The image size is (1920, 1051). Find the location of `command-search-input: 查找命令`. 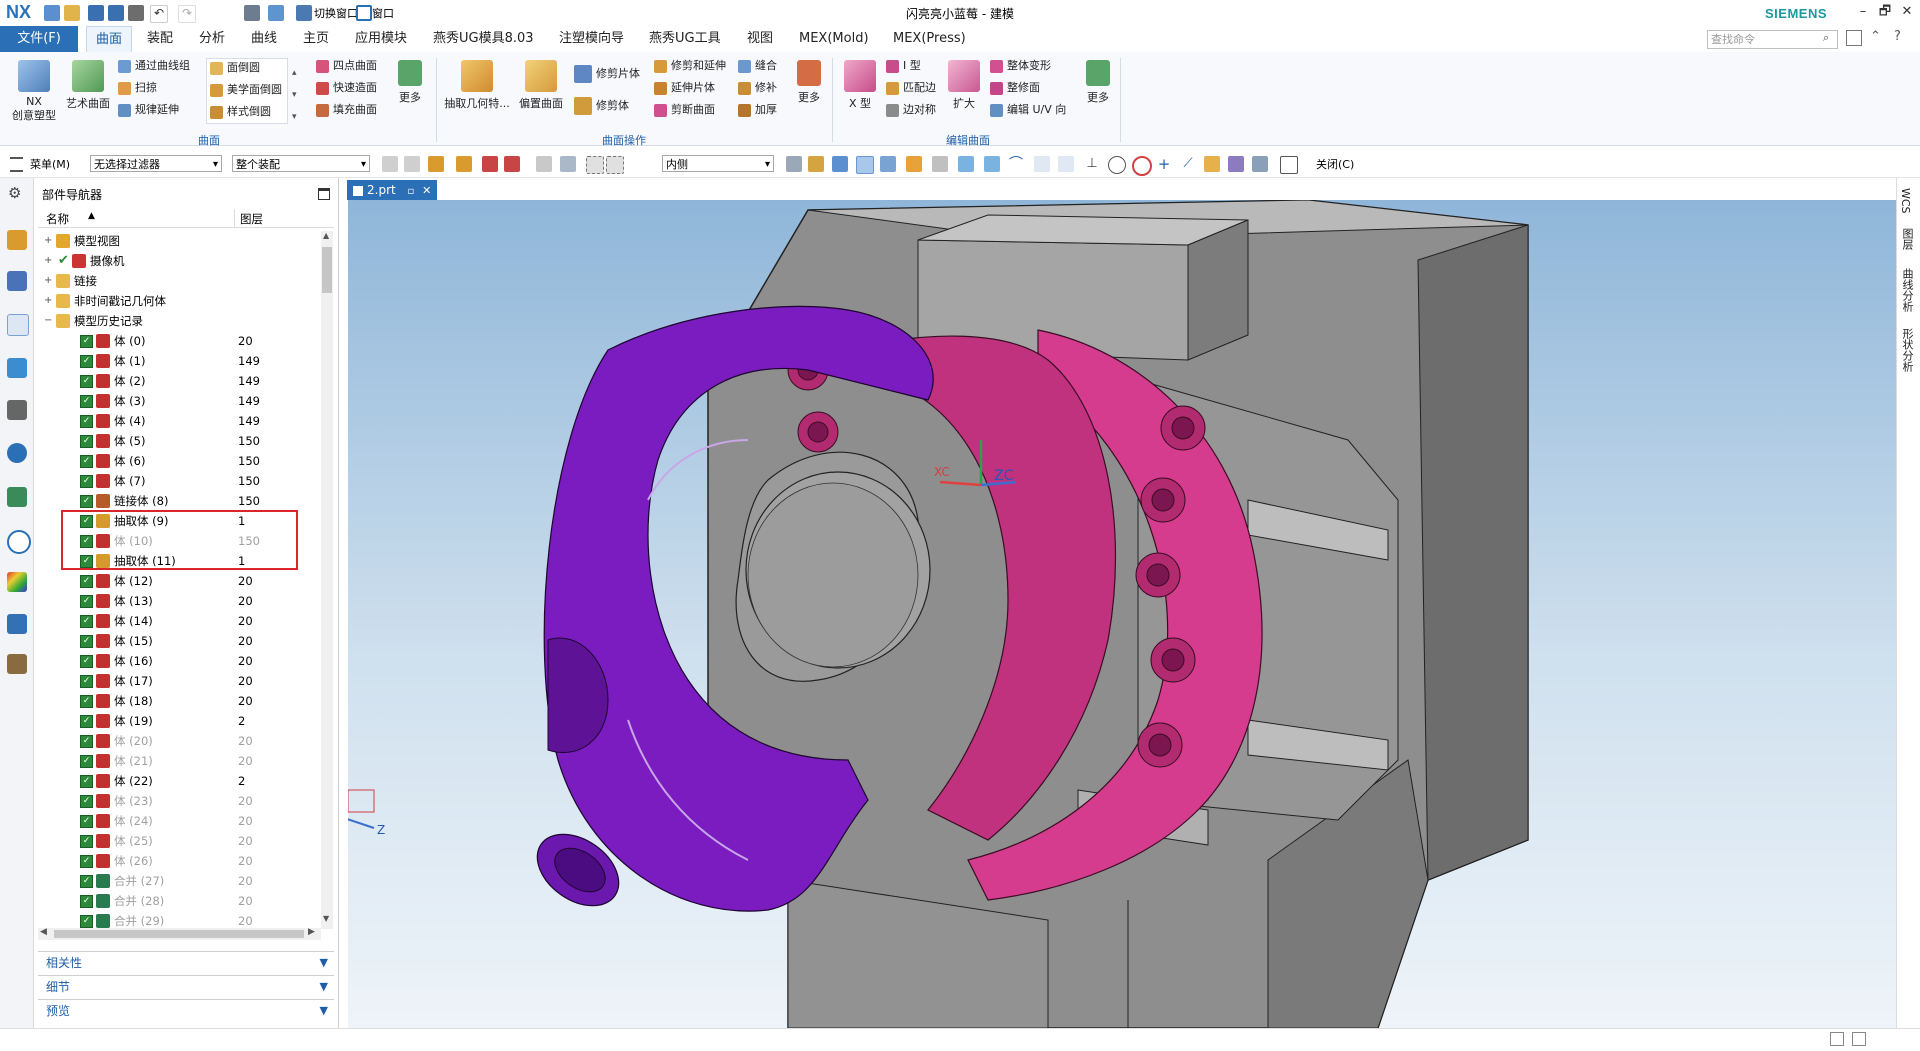

command-search-input: 查找命令 is located at coordinates (1772, 39).